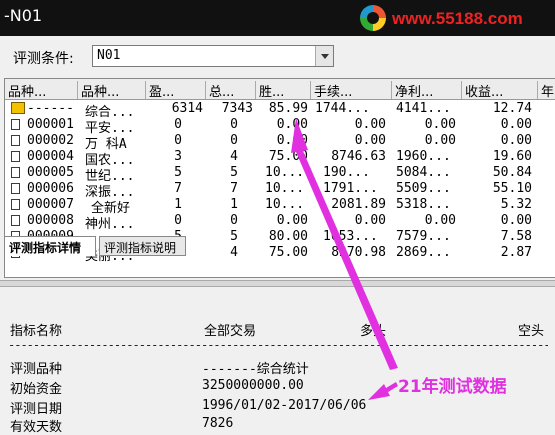  I want to click on tab-indicator-description: 评测指标说明, so click(142, 246).